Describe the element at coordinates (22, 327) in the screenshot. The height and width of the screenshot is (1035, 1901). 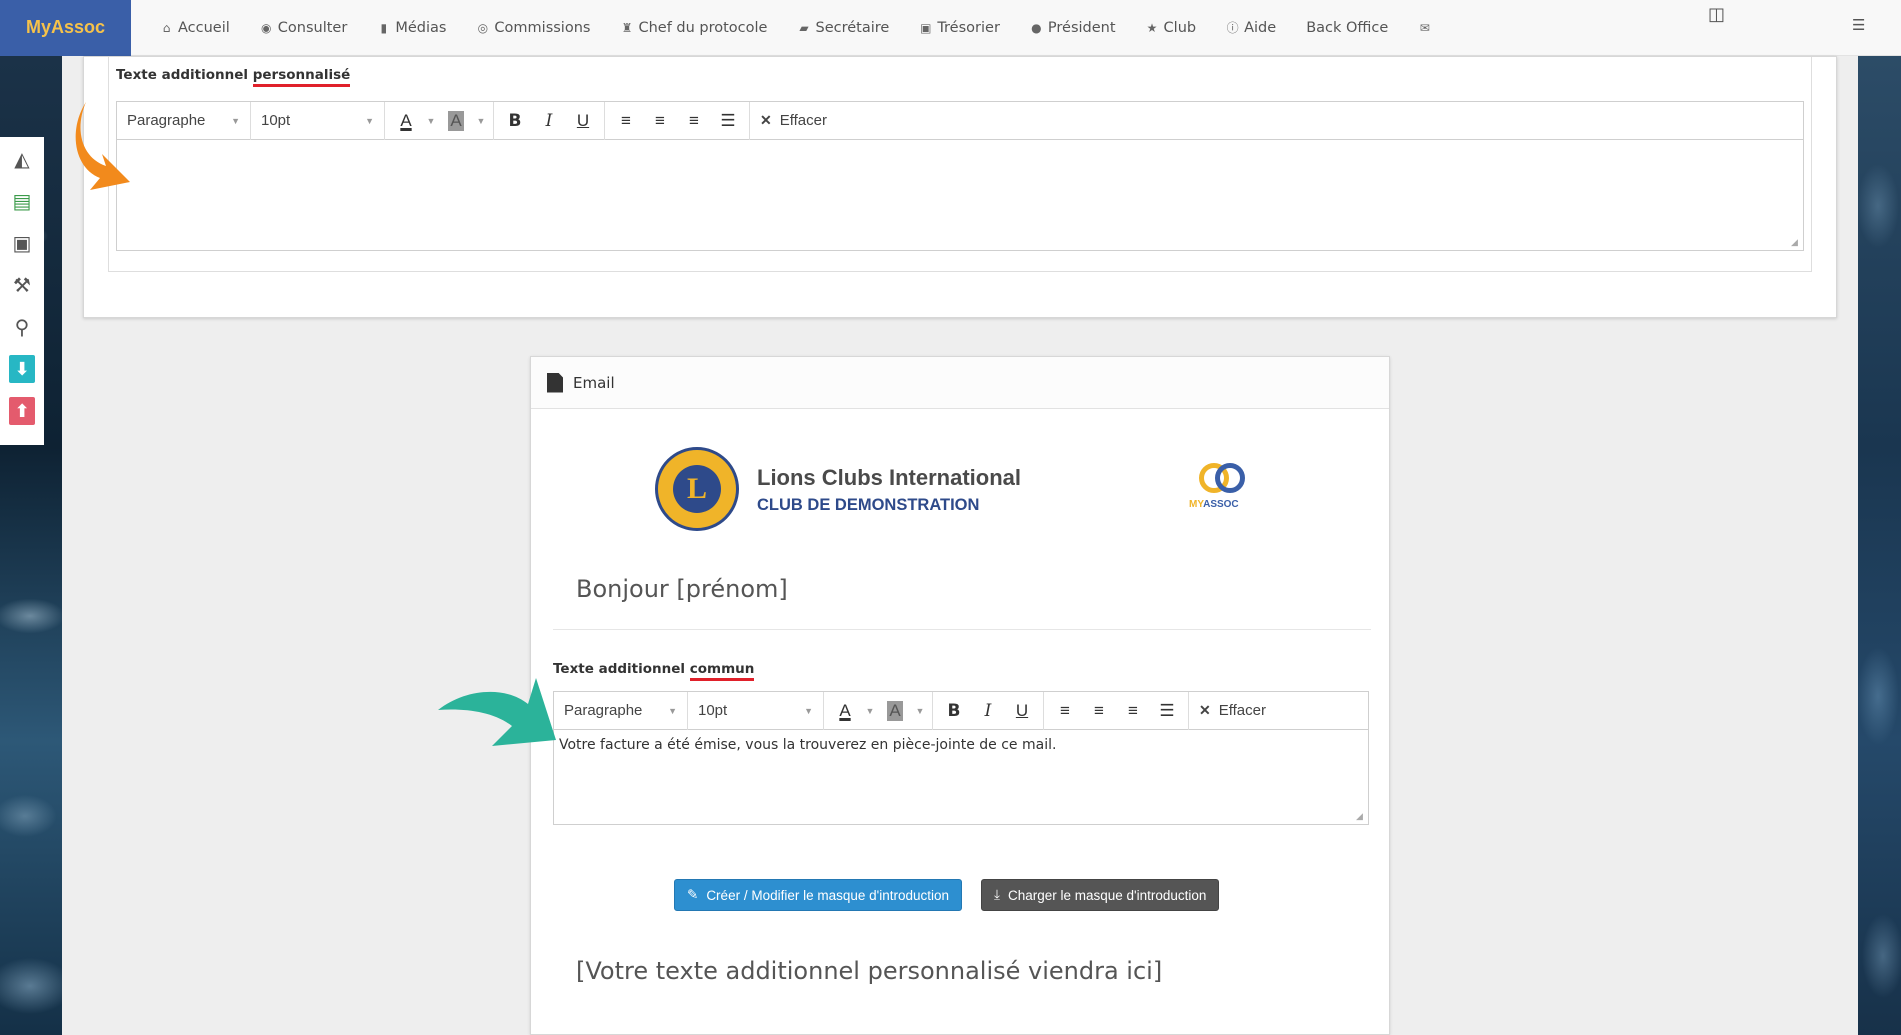
I see `map-marker-icon: ⚲` at that location.